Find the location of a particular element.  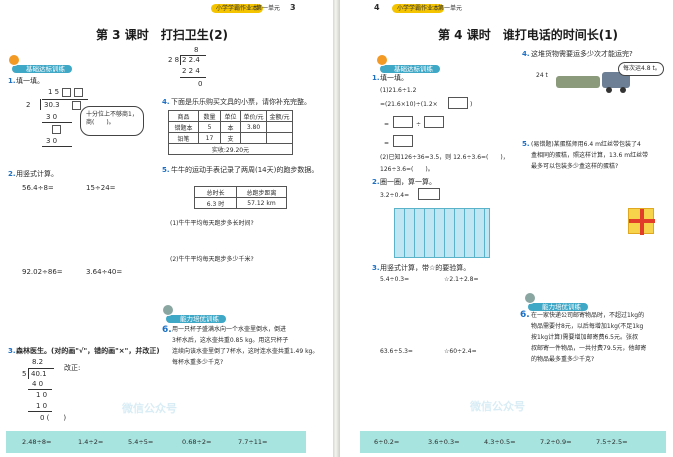

quick-calc-item: 7.7÷11= is located at coordinates (253, 442).